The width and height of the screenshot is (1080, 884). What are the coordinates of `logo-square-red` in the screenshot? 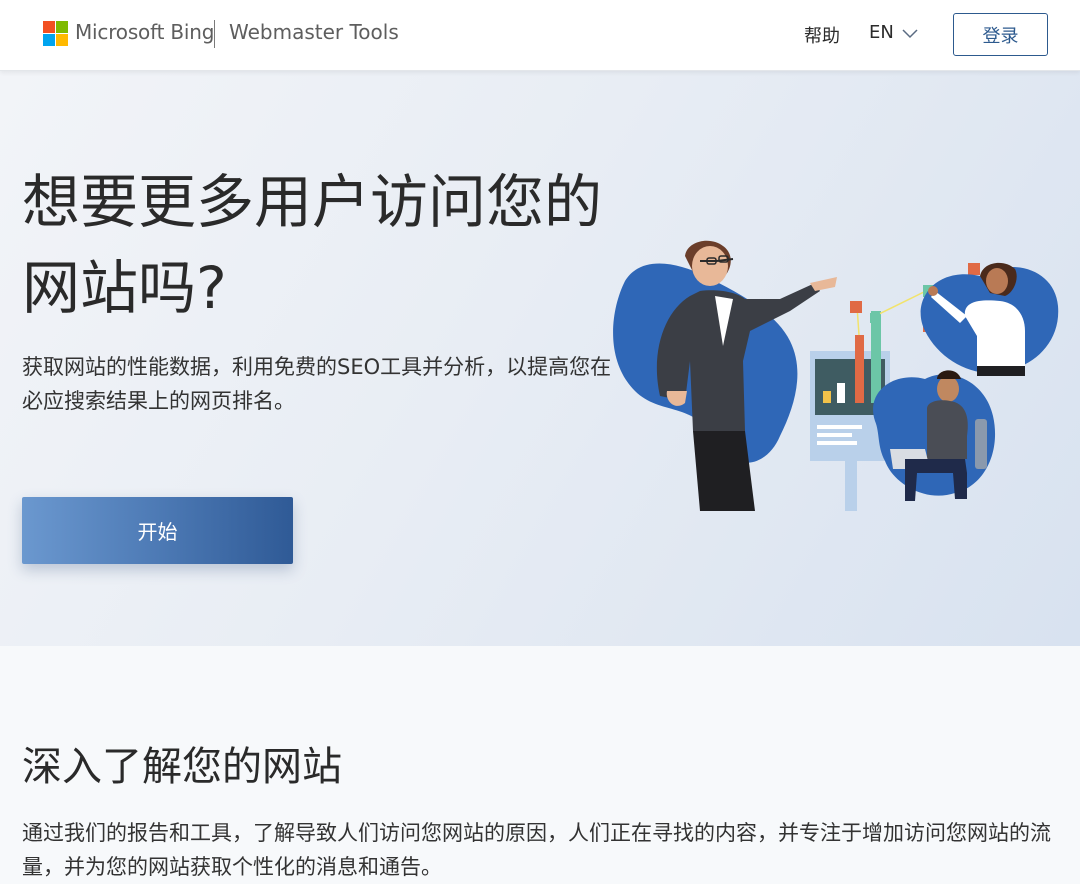 It's located at (49, 27).